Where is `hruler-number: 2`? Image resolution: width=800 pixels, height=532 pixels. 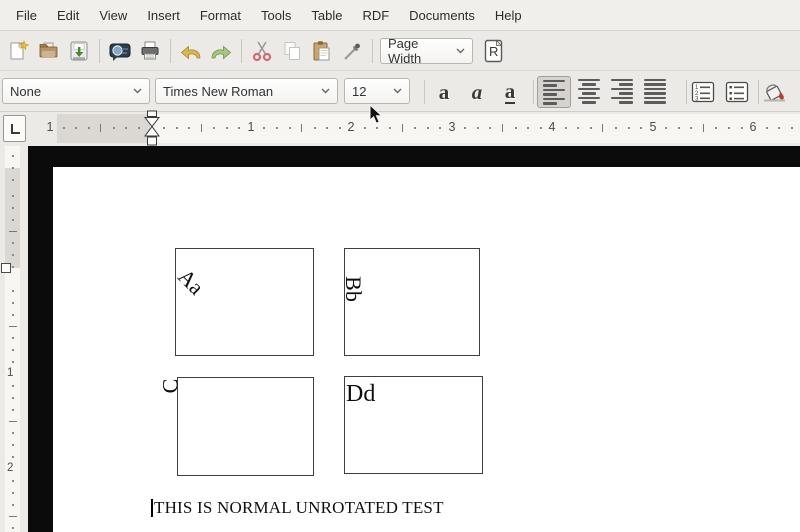
hruler-number: 2 is located at coordinates (351, 127).